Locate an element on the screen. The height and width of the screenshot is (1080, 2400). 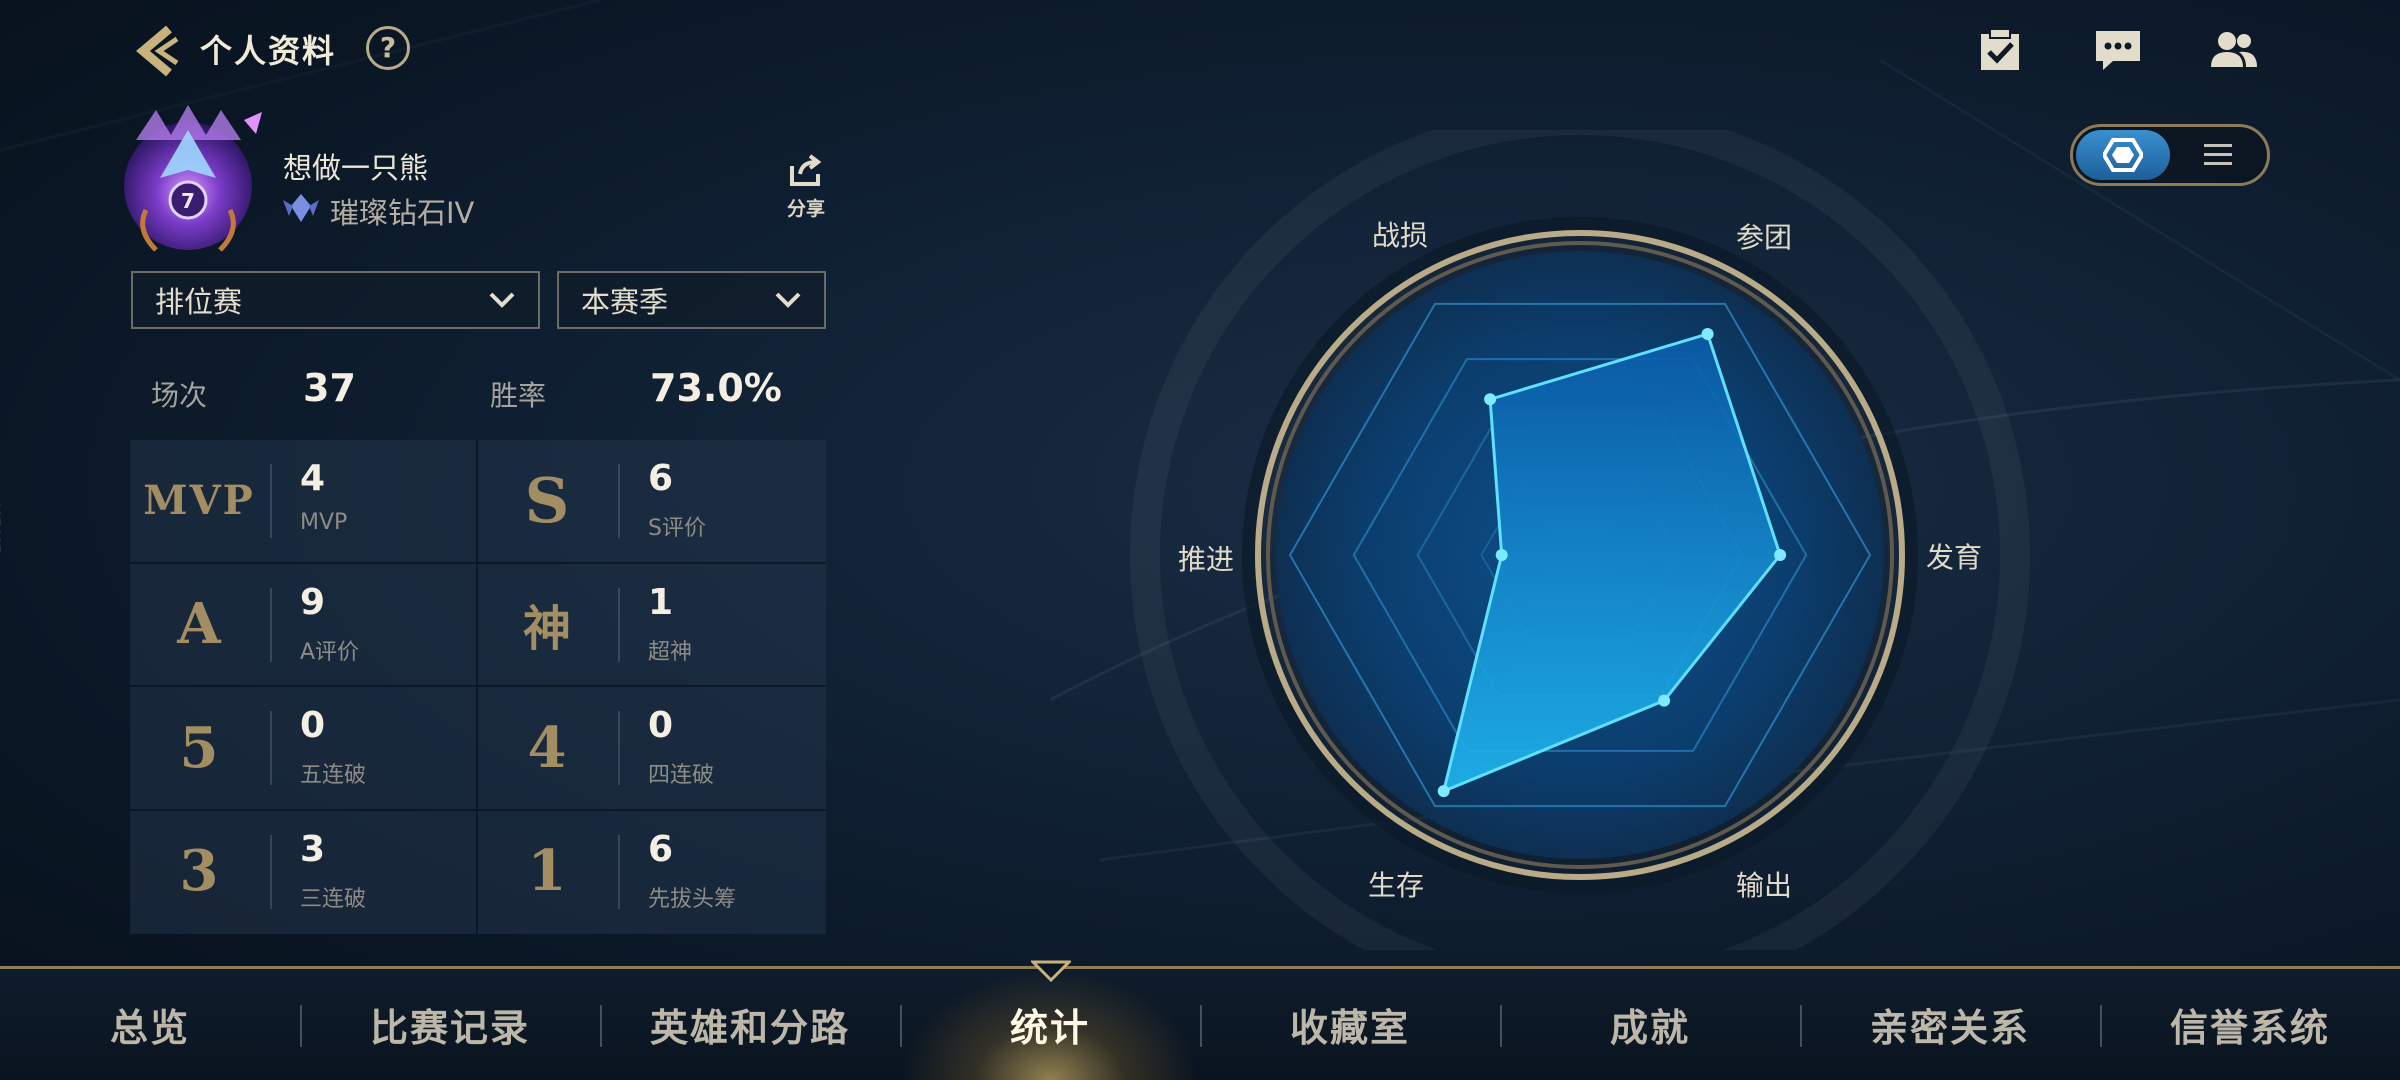
first-blood-icon: 1 is located at coordinates (547, 871).